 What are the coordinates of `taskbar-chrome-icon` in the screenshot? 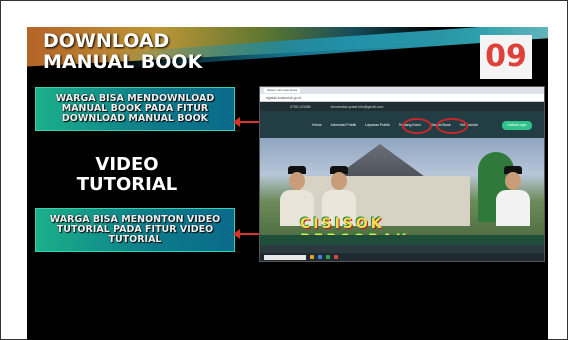 It's located at (328, 257).